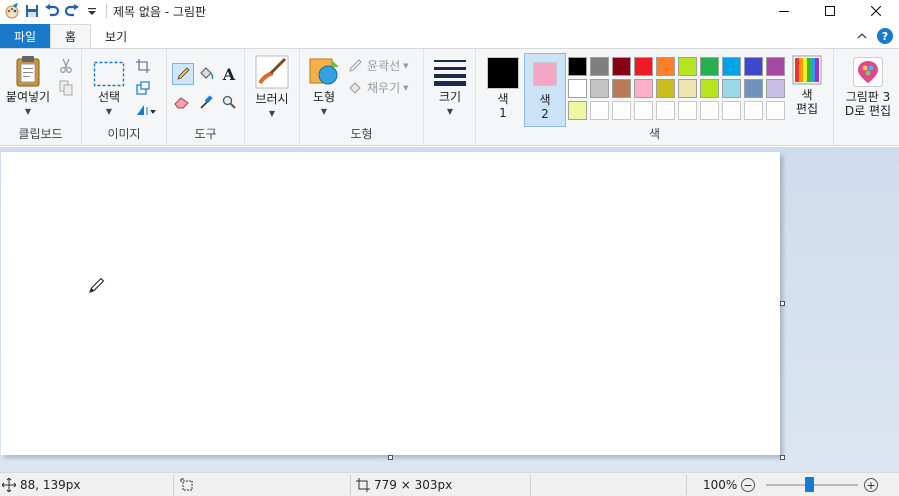 This screenshot has width=899, height=496. What do you see at coordinates (206, 102) in the screenshot?
I see `color-picker-icon` at bounding box center [206, 102].